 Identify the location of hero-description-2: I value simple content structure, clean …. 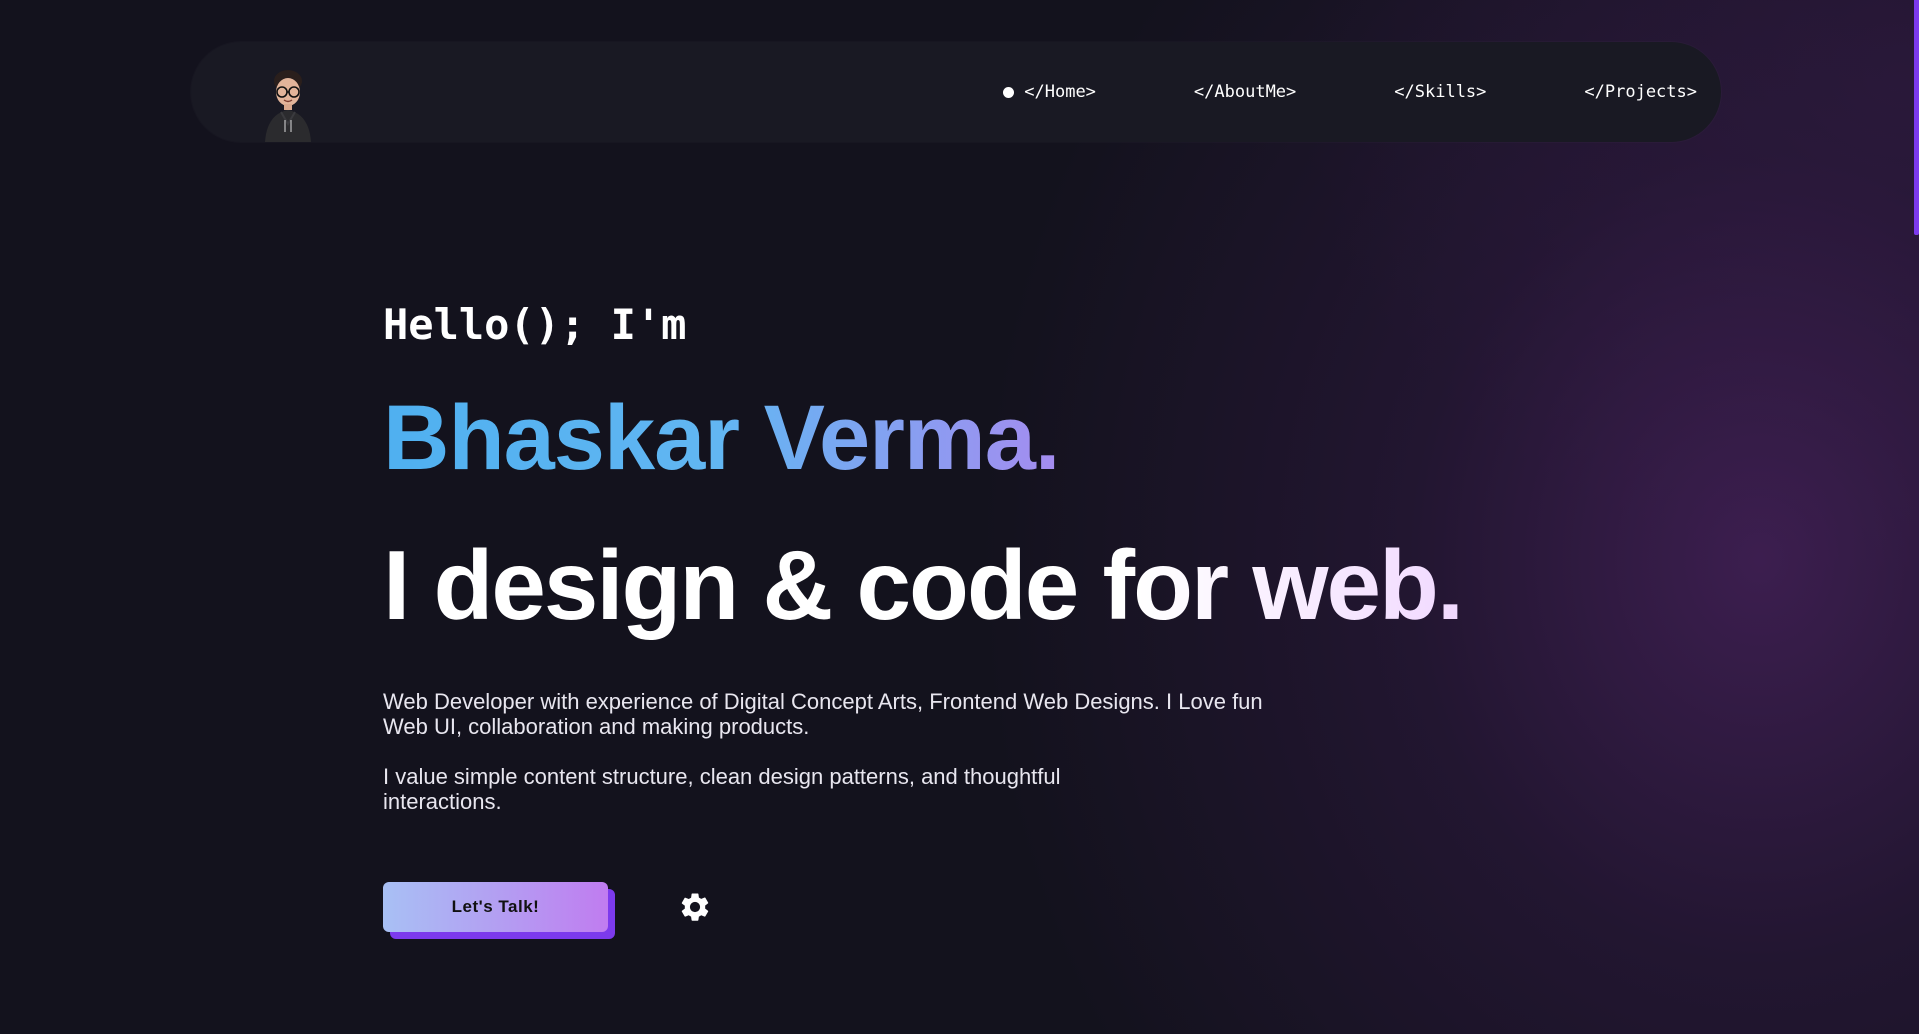
(722, 789).